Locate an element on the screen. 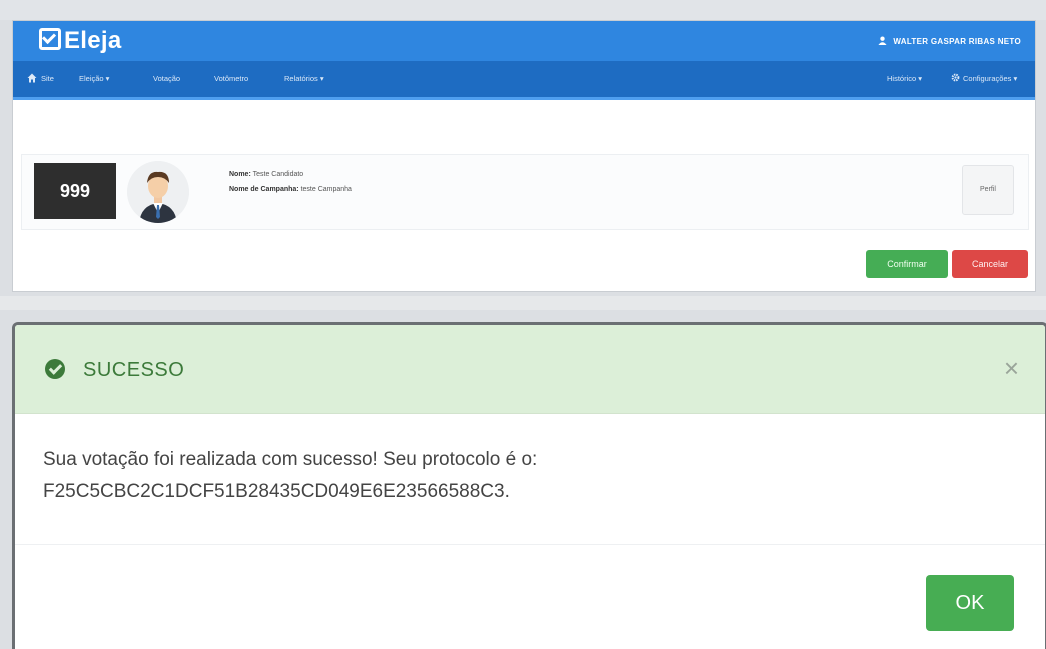  window-top-strip is located at coordinates (523, 10).